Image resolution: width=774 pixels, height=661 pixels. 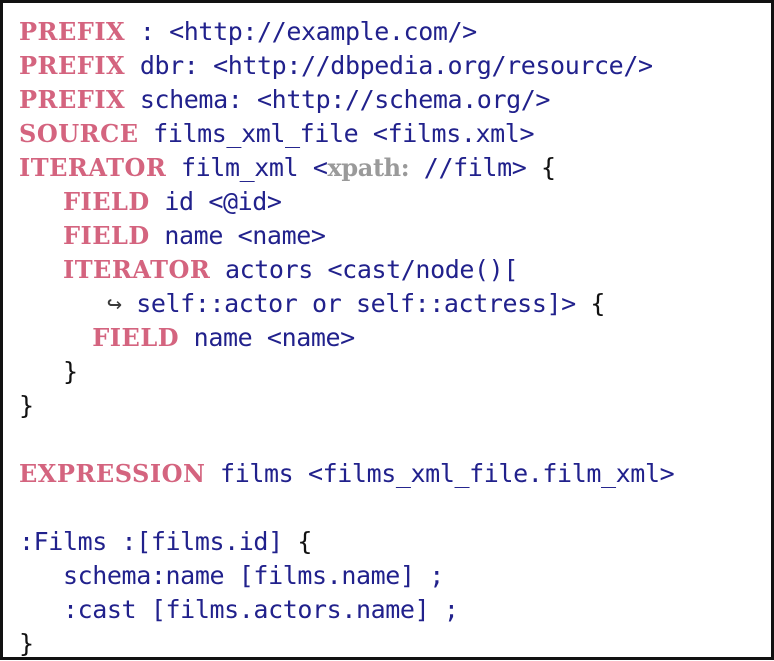 What do you see at coordinates (440, 473) in the screenshot?
I see `code-text: films <films_xml_file.film_xml>` at bounding box center [440, 473].